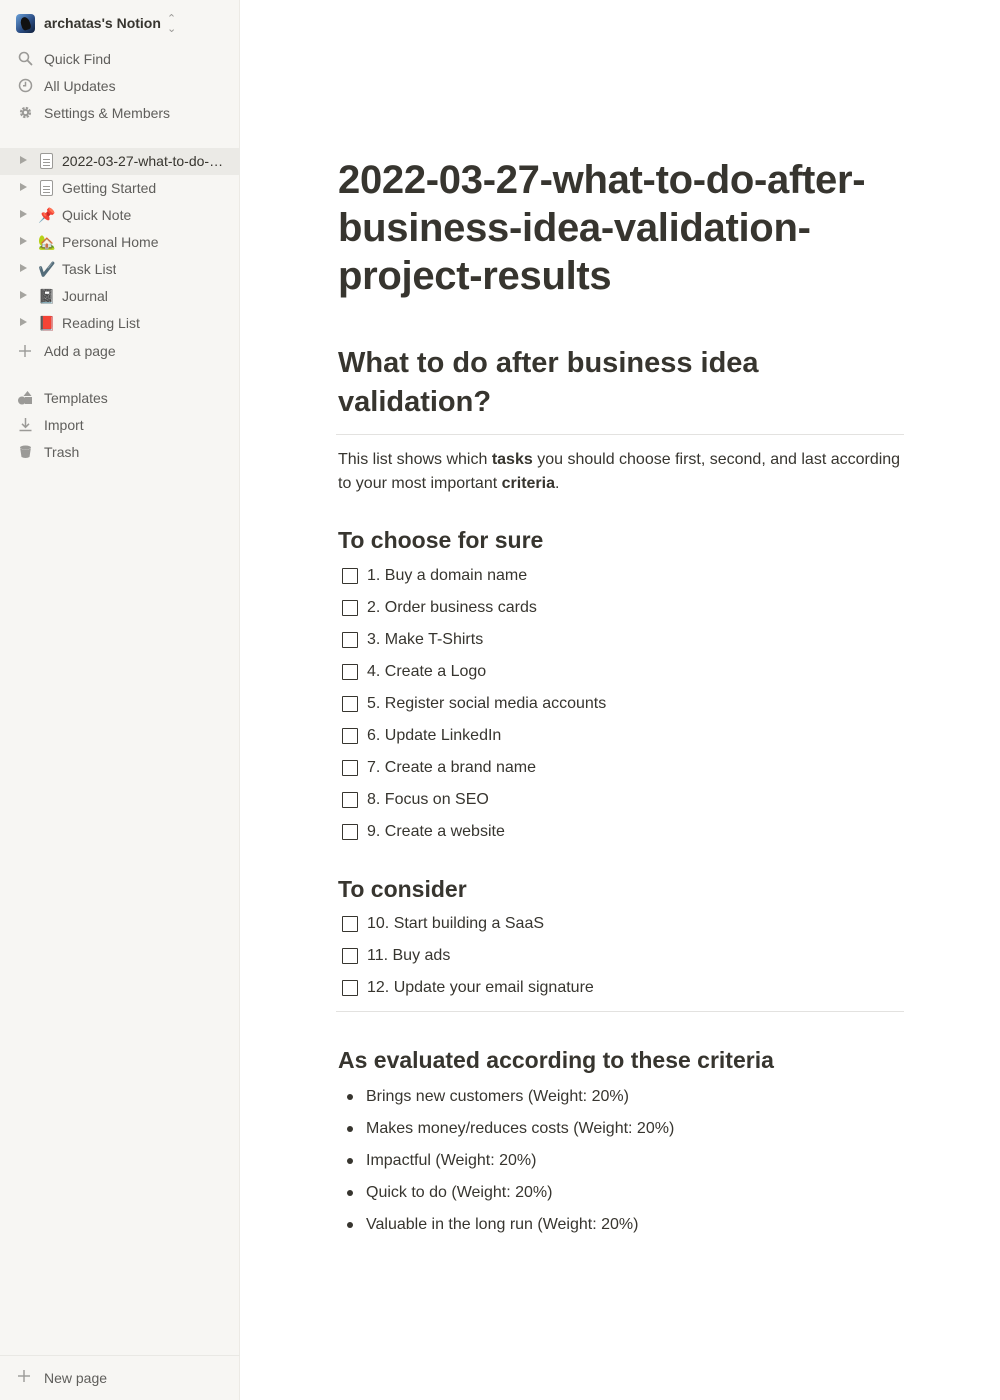  What do you see at coordinates (520, 1129) in the screenshot?
I see `list-item-text: Makes money/reduces costs (Weight: 20%)` at bounding box center [520, 1129].